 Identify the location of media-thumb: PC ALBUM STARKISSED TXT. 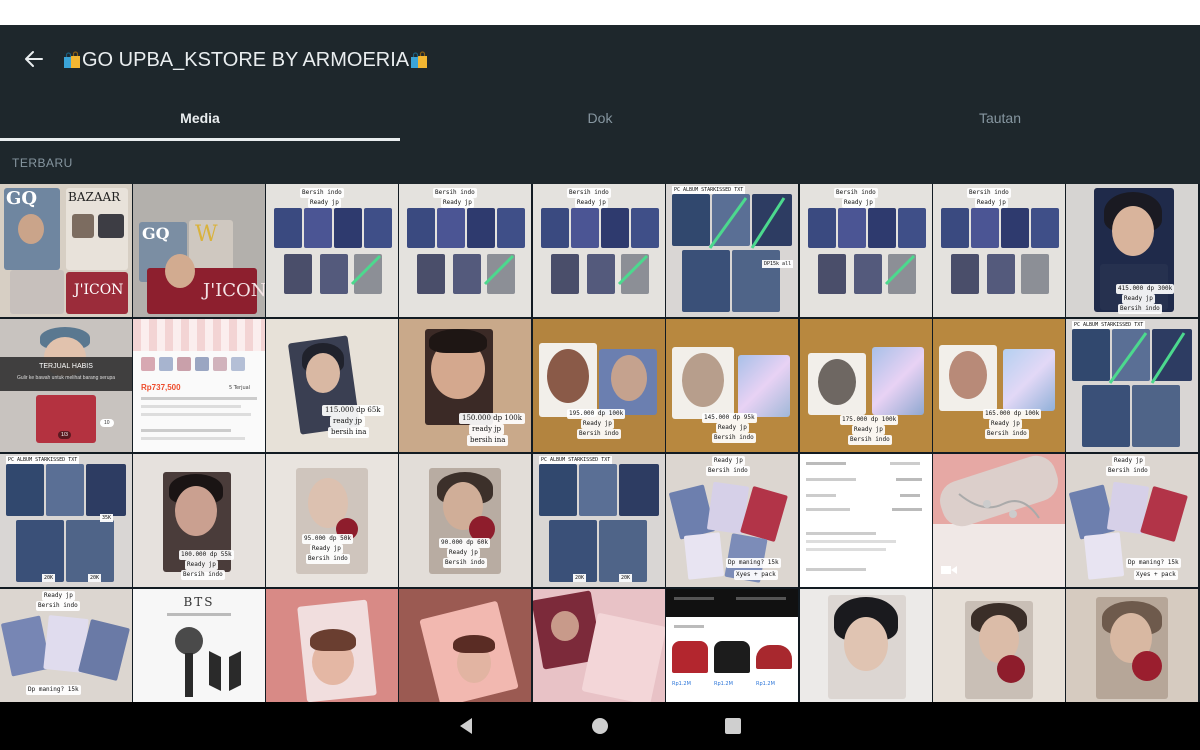
(1132, 385).